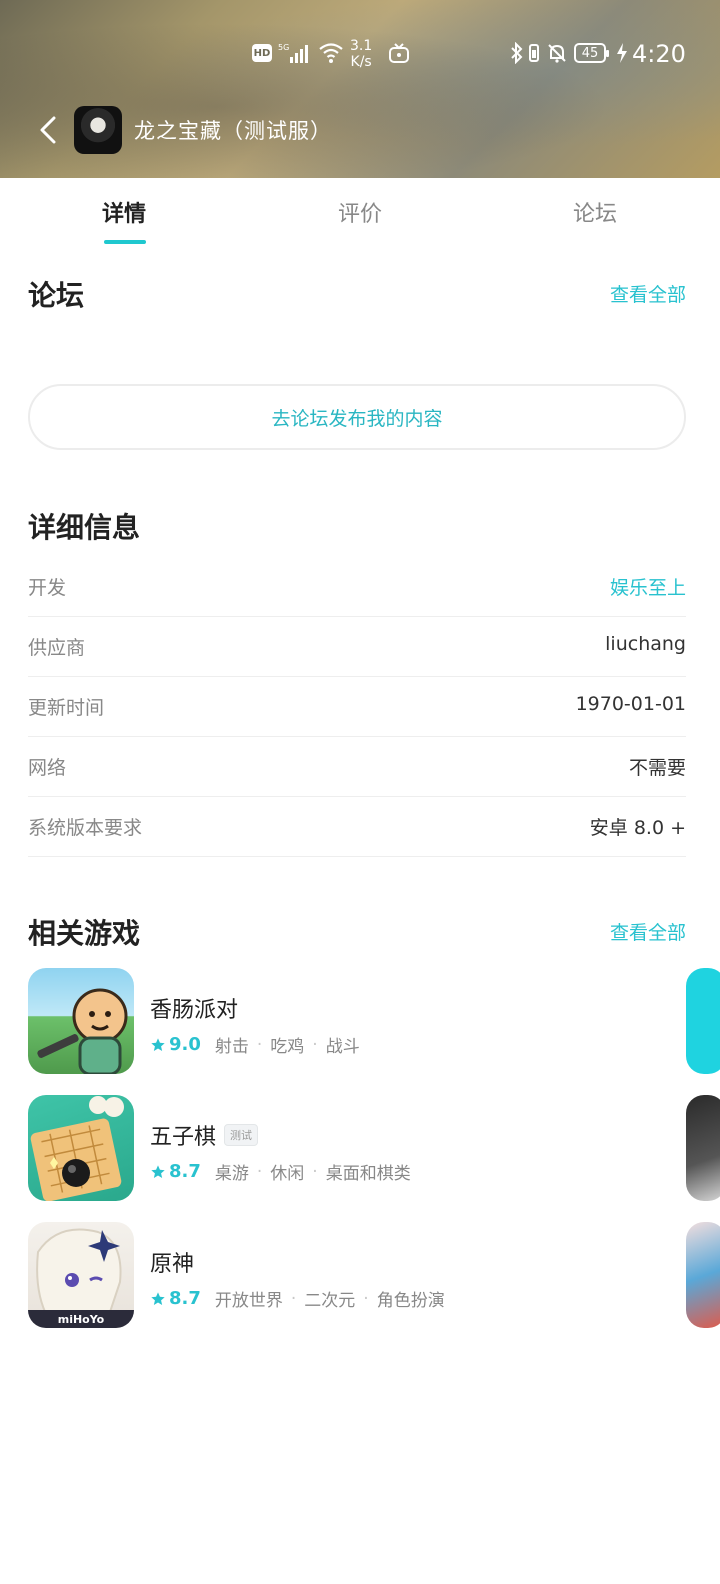  What do you see at coordinates (47, 588) in the screenshot?
I see `info-label: 开发` at bounding box center [47, 588].